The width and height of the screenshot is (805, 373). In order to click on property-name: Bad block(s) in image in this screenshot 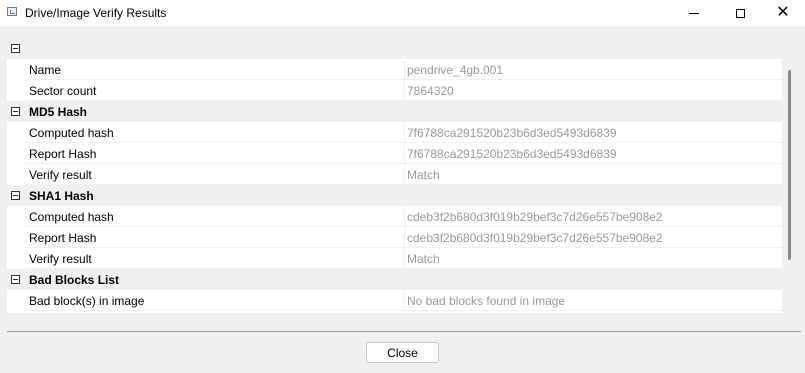, I will do `click(87, 301)`.